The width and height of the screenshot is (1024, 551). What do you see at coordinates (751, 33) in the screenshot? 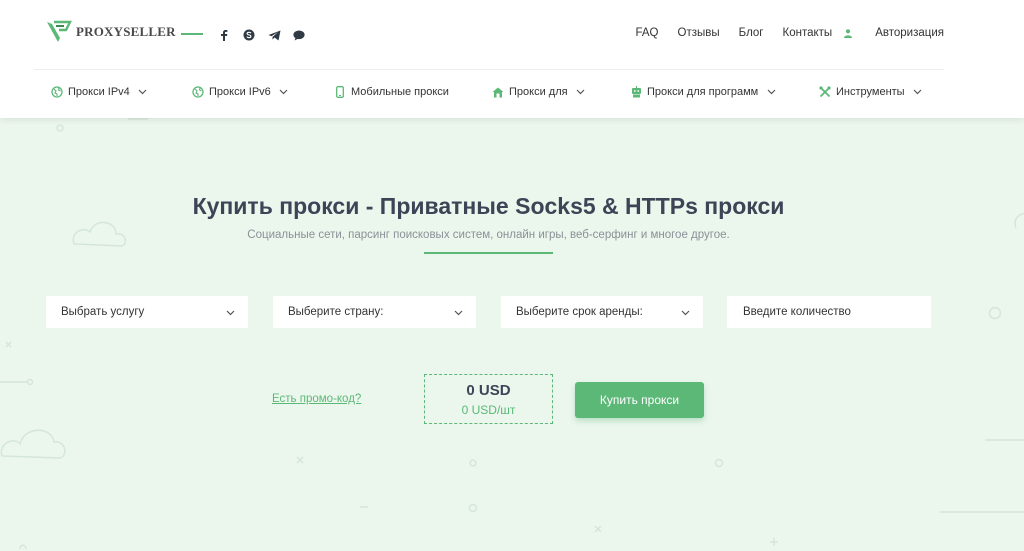
I see `blog-link: Блог` at bounding box center [751, 33].